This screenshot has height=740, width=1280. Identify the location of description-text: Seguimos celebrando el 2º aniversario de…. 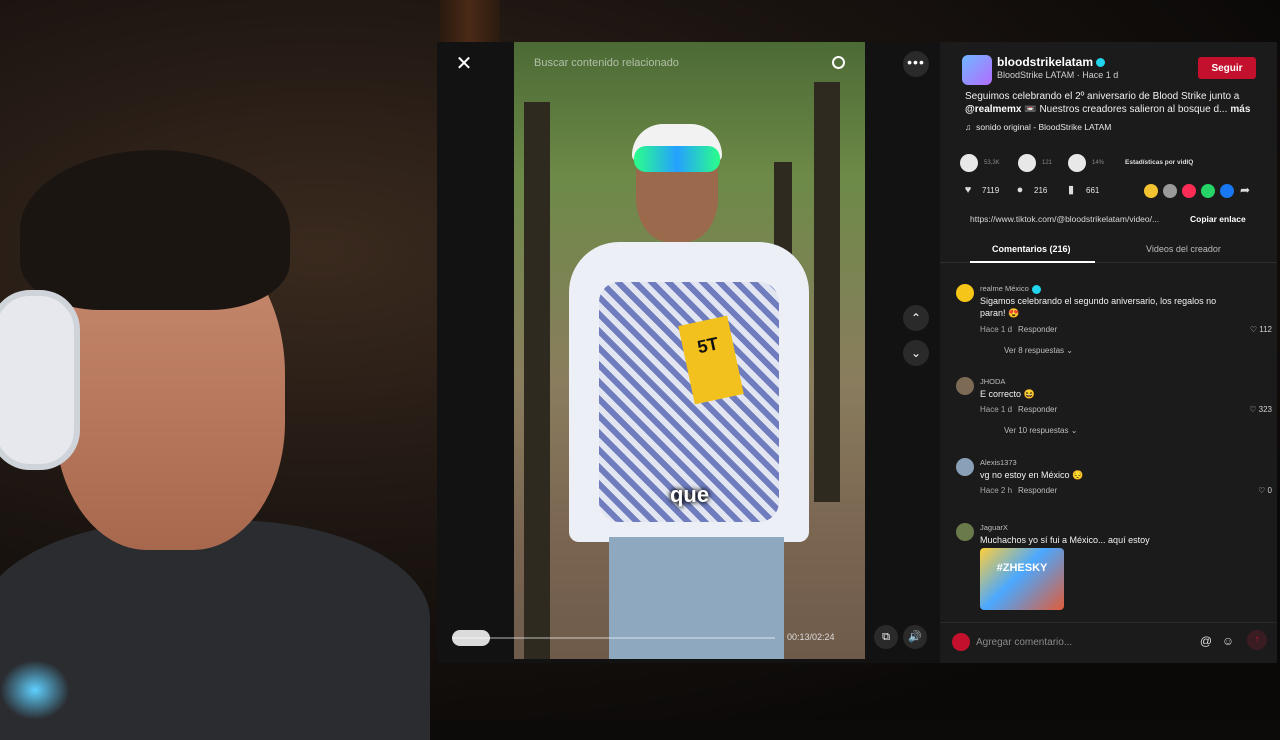
(1102, 96).